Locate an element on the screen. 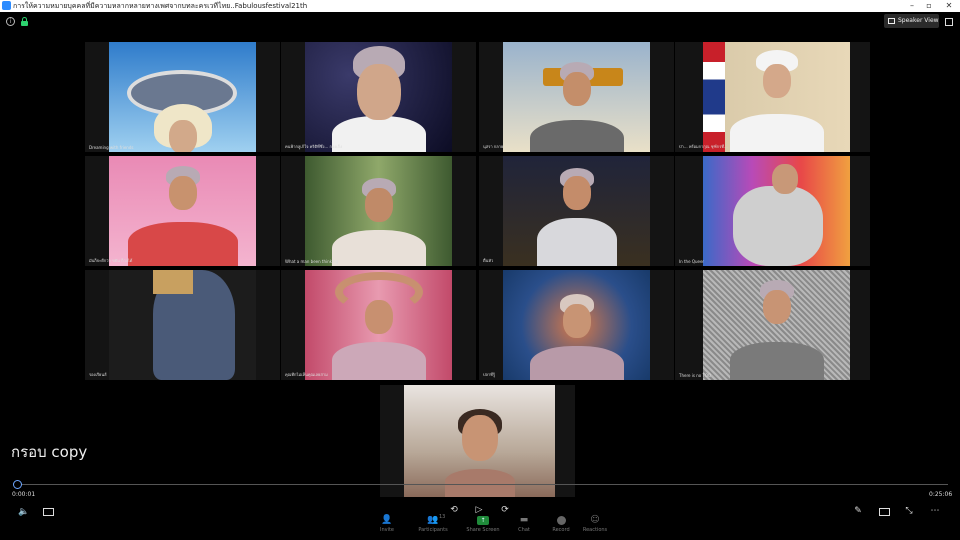  add-person-icon: 👤 is located at coordinates (387, 520).